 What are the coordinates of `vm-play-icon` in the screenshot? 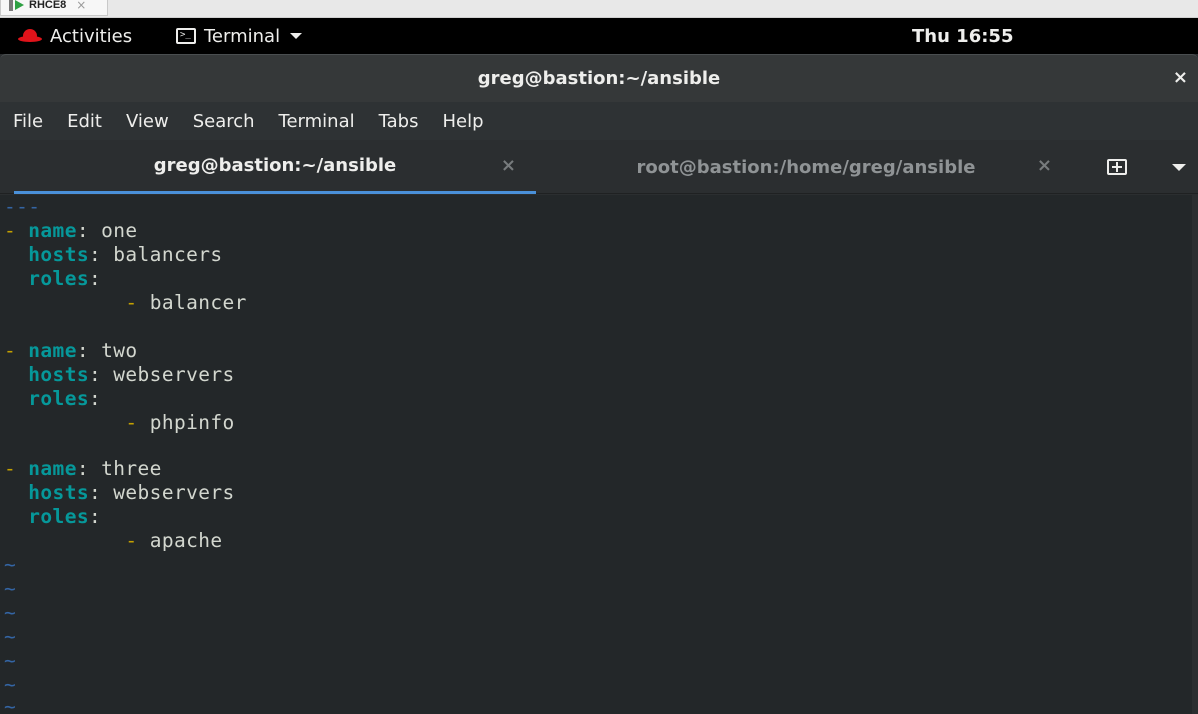 It's located at (17, 5).